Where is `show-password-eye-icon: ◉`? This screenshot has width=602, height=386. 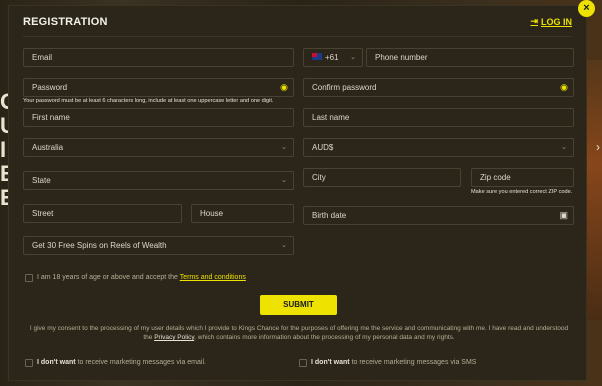
show-password-eye-icon: ◉ is located at coordinates (284, 87).